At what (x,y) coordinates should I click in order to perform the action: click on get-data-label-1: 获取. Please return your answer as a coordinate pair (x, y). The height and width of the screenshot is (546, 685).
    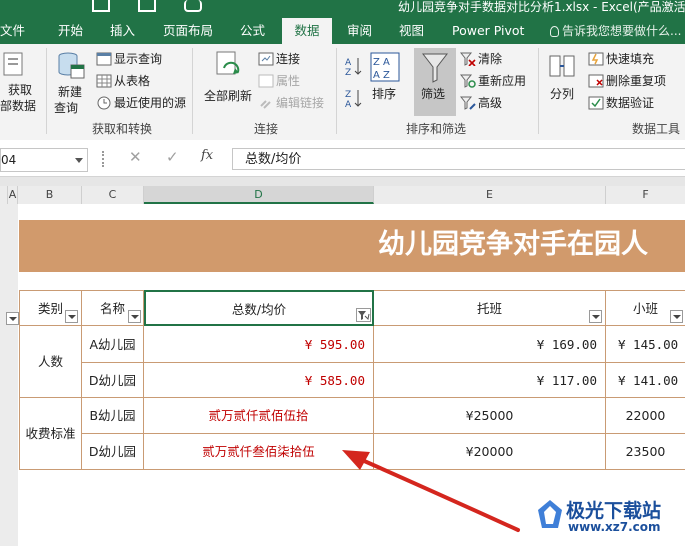
    Looking at the image, I should click on (20, 90).